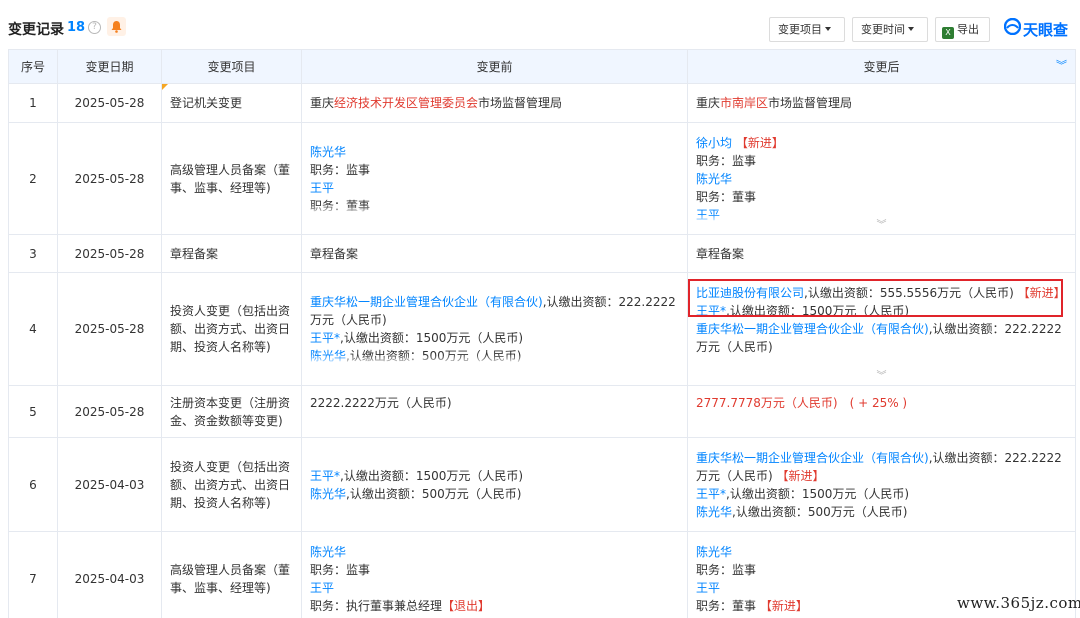 This screenshot has width=1080, height=618. I want to click on row-after: 徐小均 【新进】 职务：监事 陈光华 职务：董事 王平 ︾, so click(881, 178).